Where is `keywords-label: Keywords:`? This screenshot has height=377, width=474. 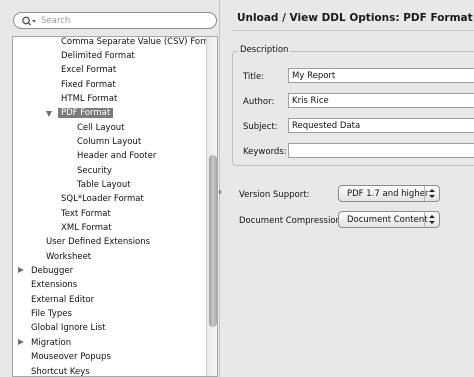 keywords-label: Keywords: is located at coordinates (265, 152).